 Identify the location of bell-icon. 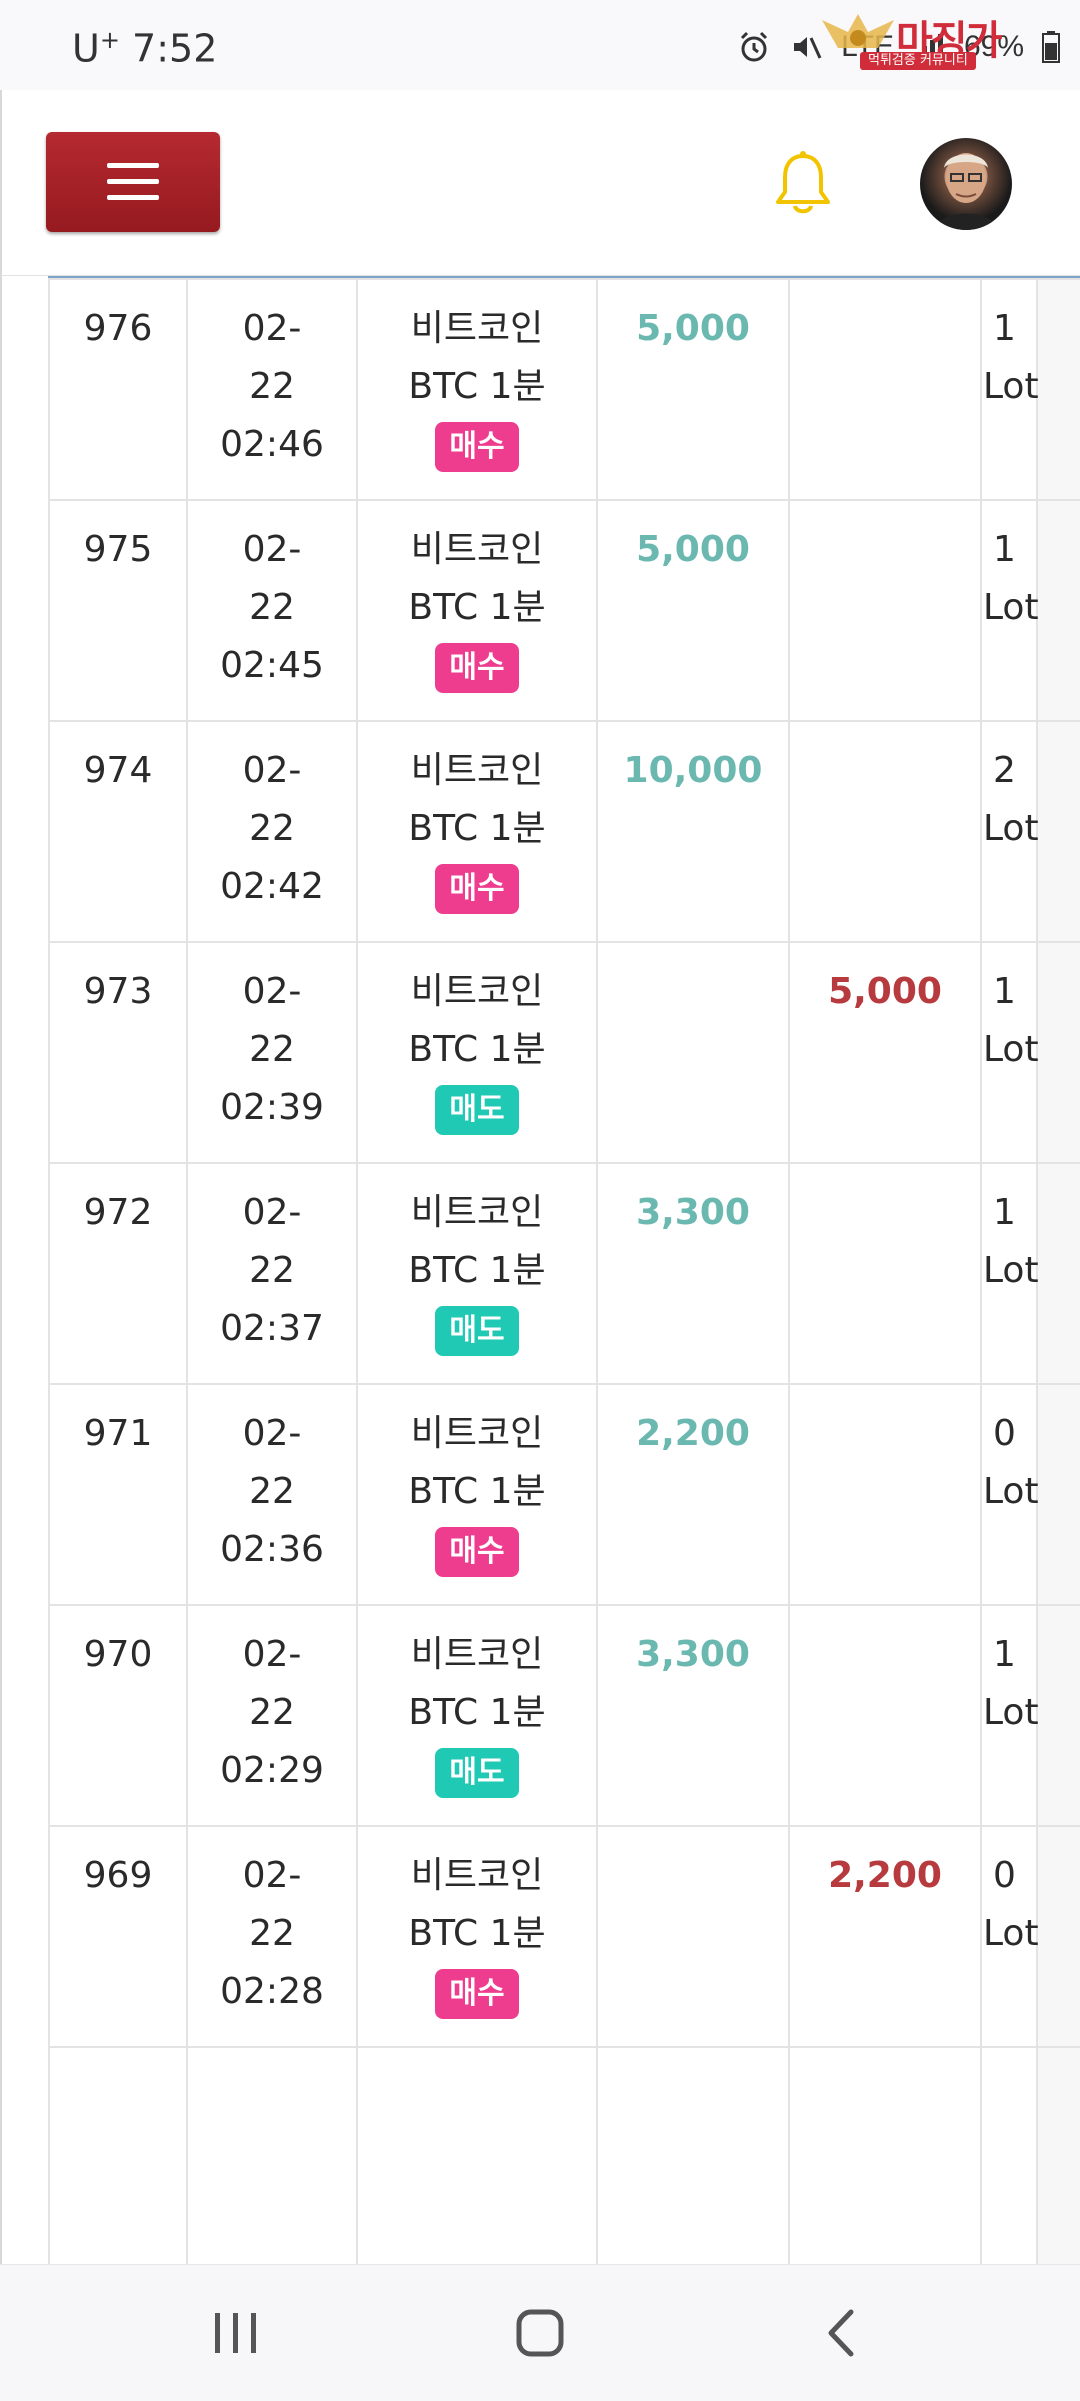
(803, 184).